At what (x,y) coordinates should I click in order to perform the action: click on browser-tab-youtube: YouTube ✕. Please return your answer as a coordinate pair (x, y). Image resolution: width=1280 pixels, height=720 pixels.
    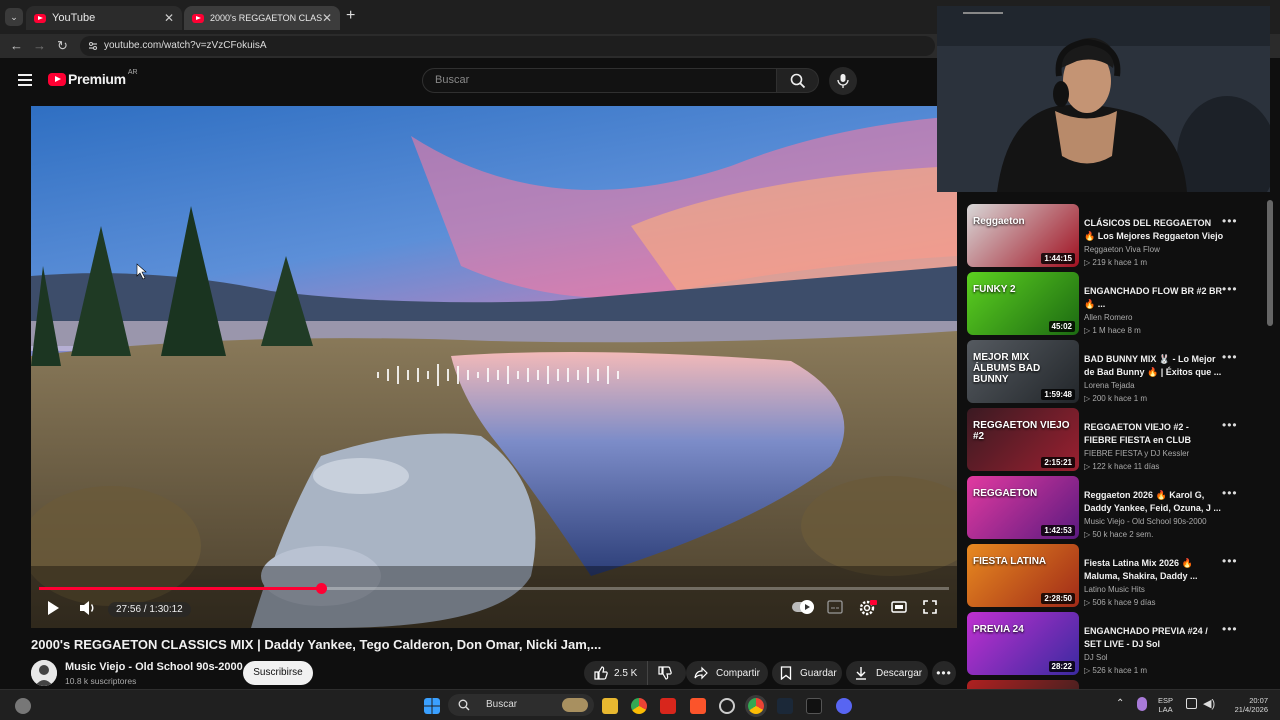
    Looking at the image, I should click on (104, 18).